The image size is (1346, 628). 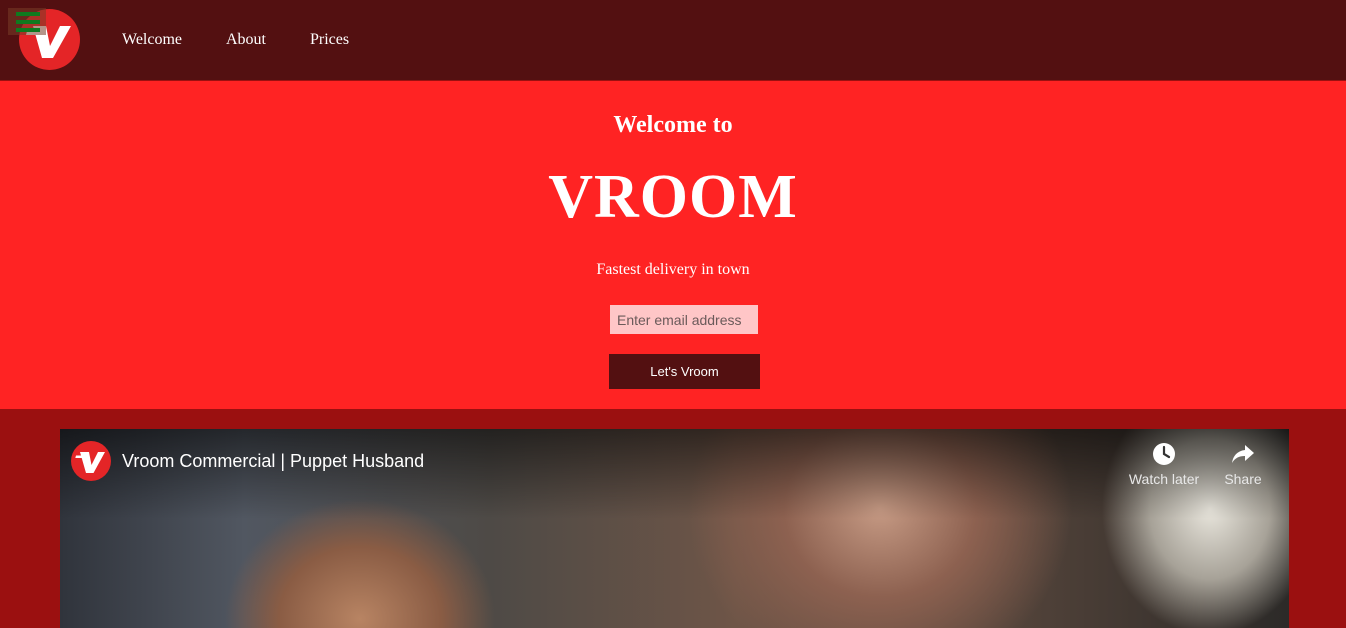 What do you see at coordinates (273, 461) in the screenshot?
I see `video-title: Vroom Commercial | Puppet Husband` at bounding box center [273, 461].